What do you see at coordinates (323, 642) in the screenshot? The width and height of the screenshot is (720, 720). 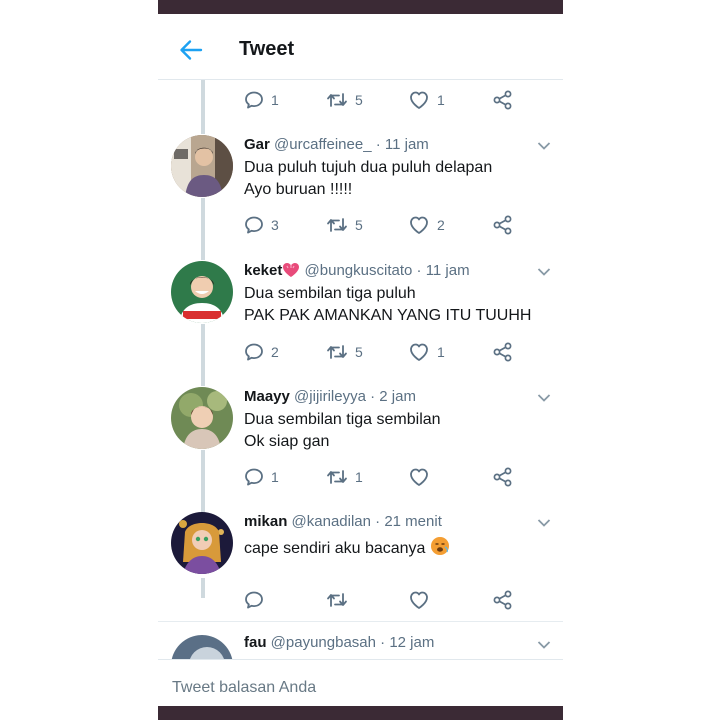 I see `handle: @payungbasah` at bounding box center [323, 642].